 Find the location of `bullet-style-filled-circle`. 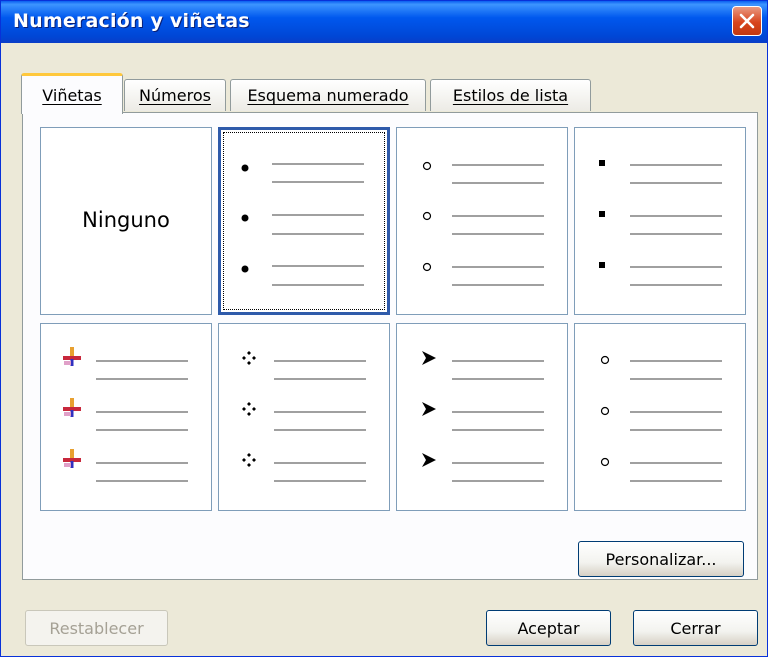

bullet-style-filled-circle is located at coordinates (304, 221).